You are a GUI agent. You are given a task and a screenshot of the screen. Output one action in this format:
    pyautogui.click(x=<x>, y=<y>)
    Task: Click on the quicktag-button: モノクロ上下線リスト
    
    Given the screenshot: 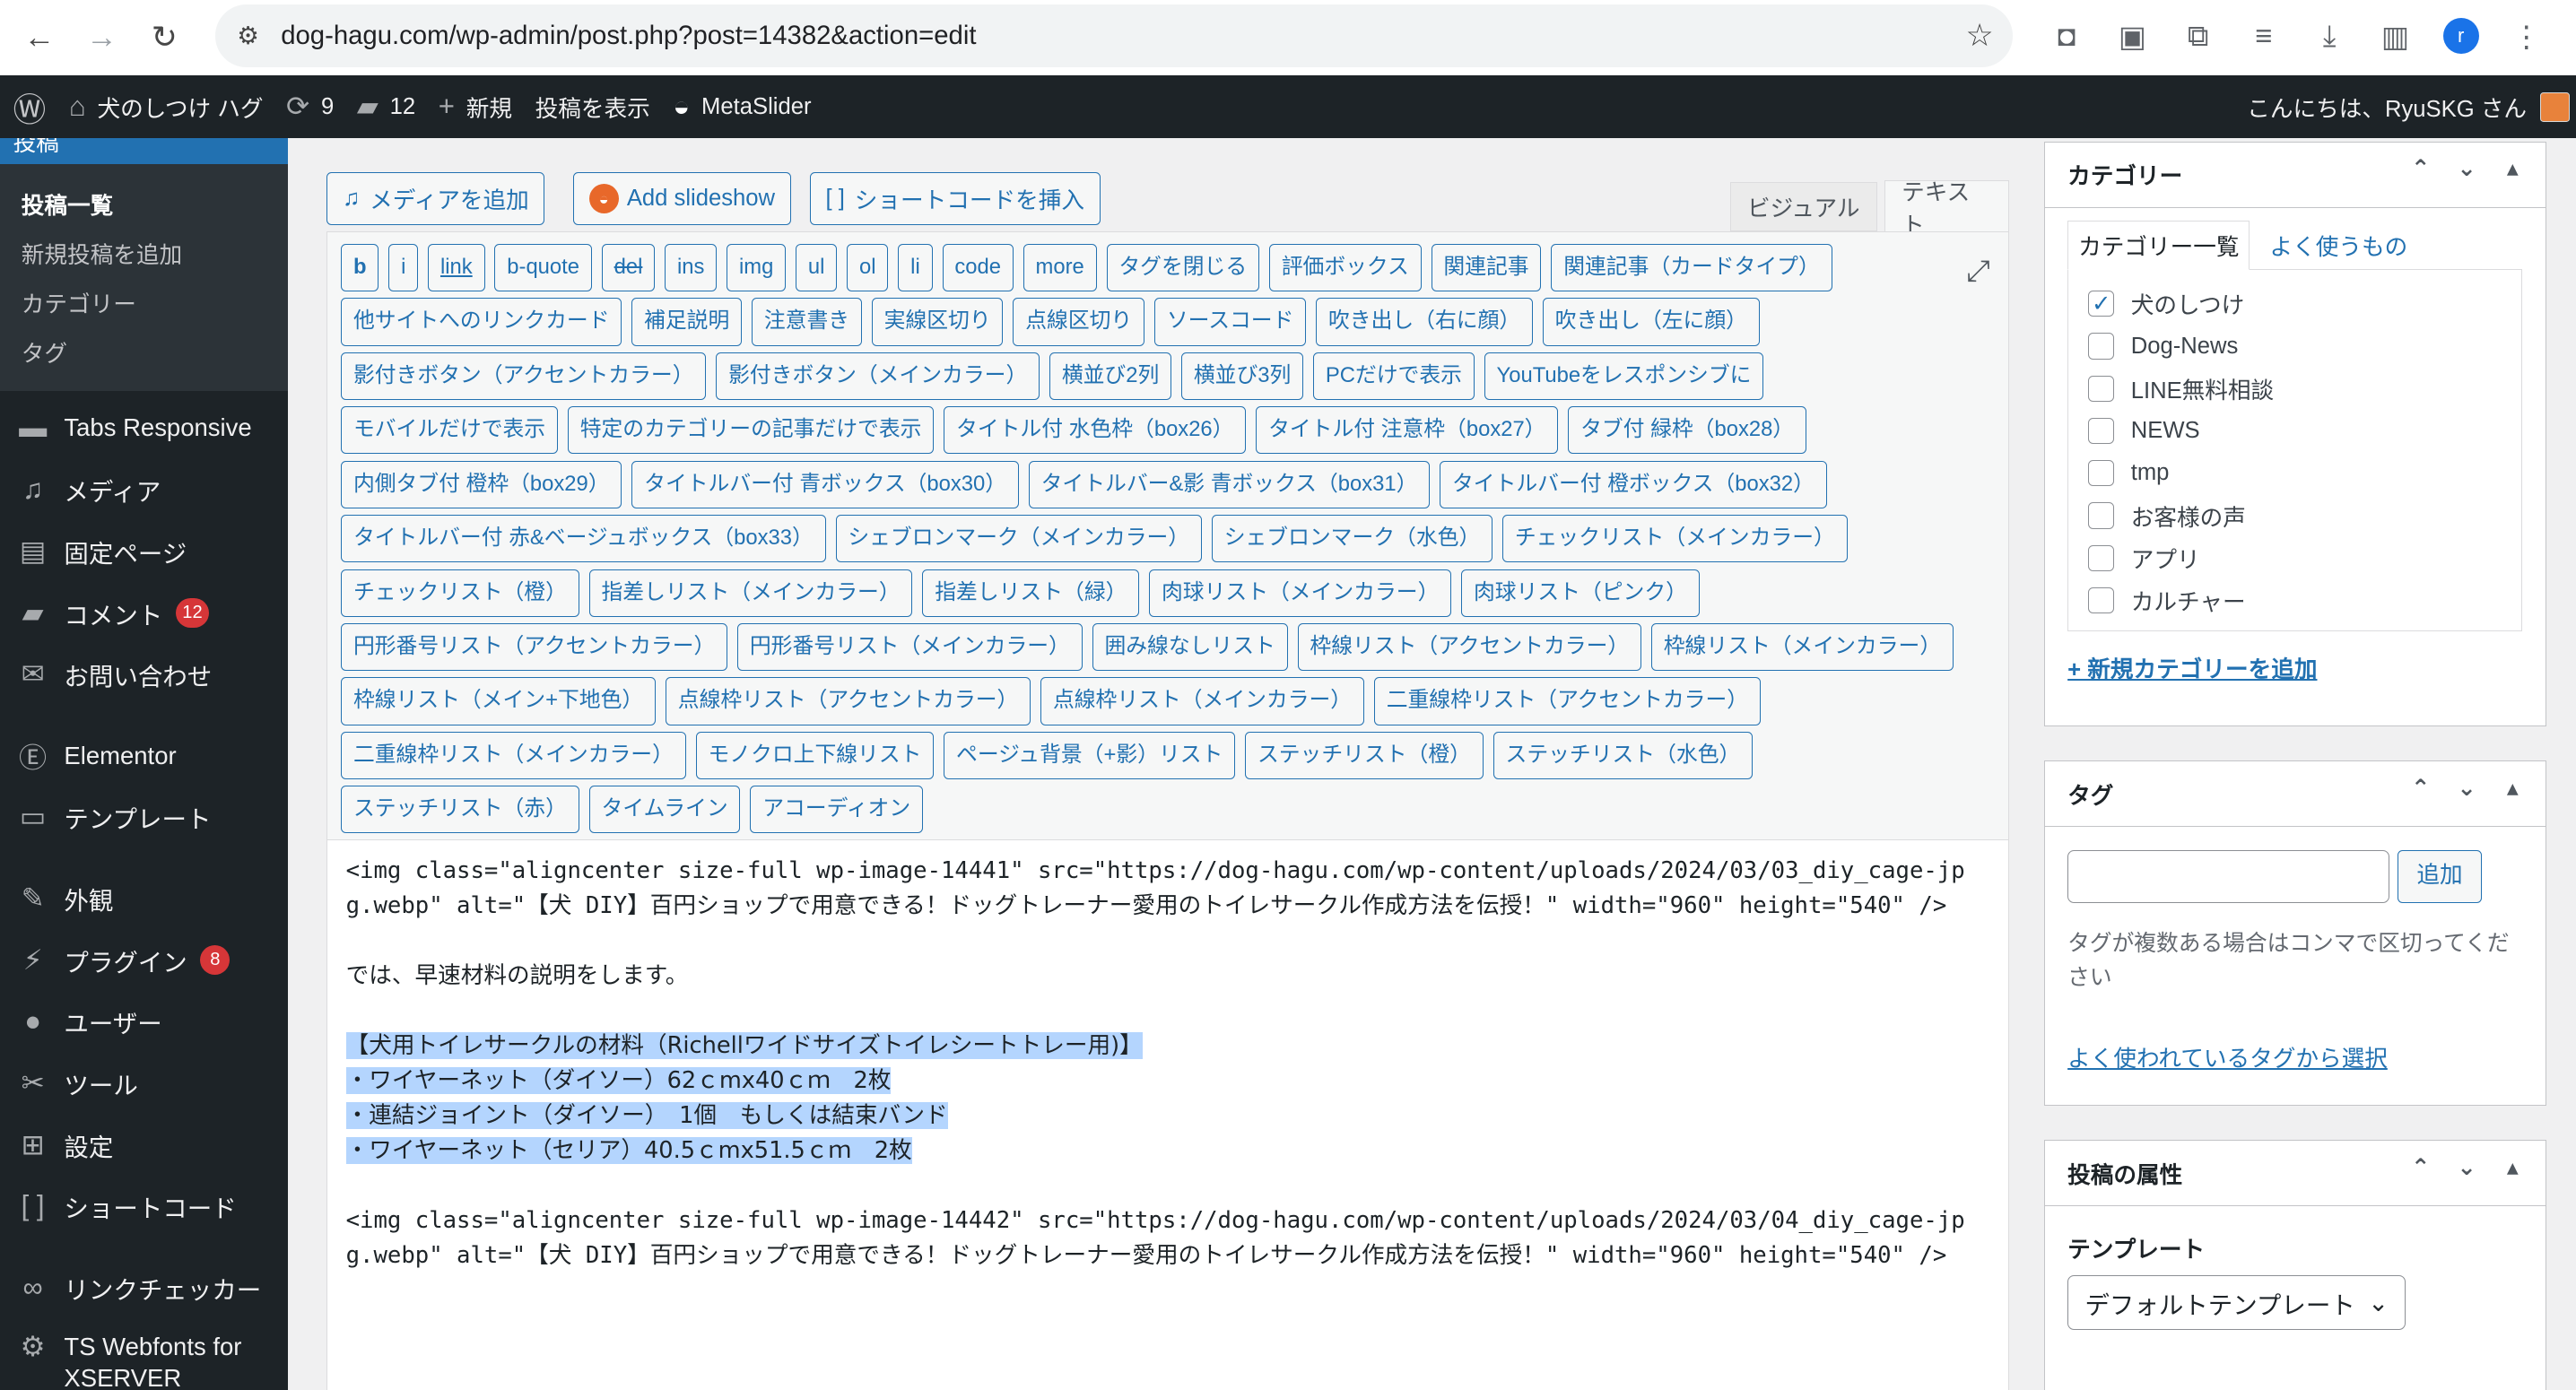 What is the action you would take?
    pyautogui.click(x=815, y=755)
    